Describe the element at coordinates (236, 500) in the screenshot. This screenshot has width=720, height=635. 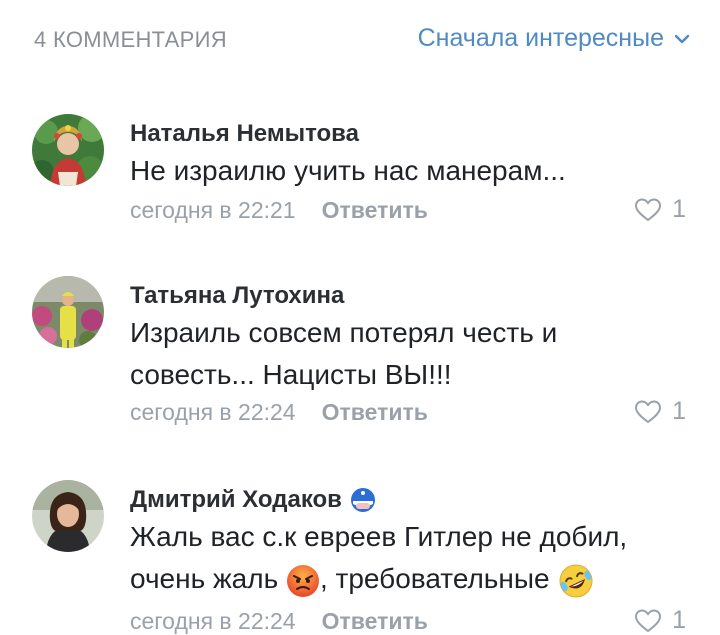
I see `author-name: Дмитрий Ходаков` at that location.